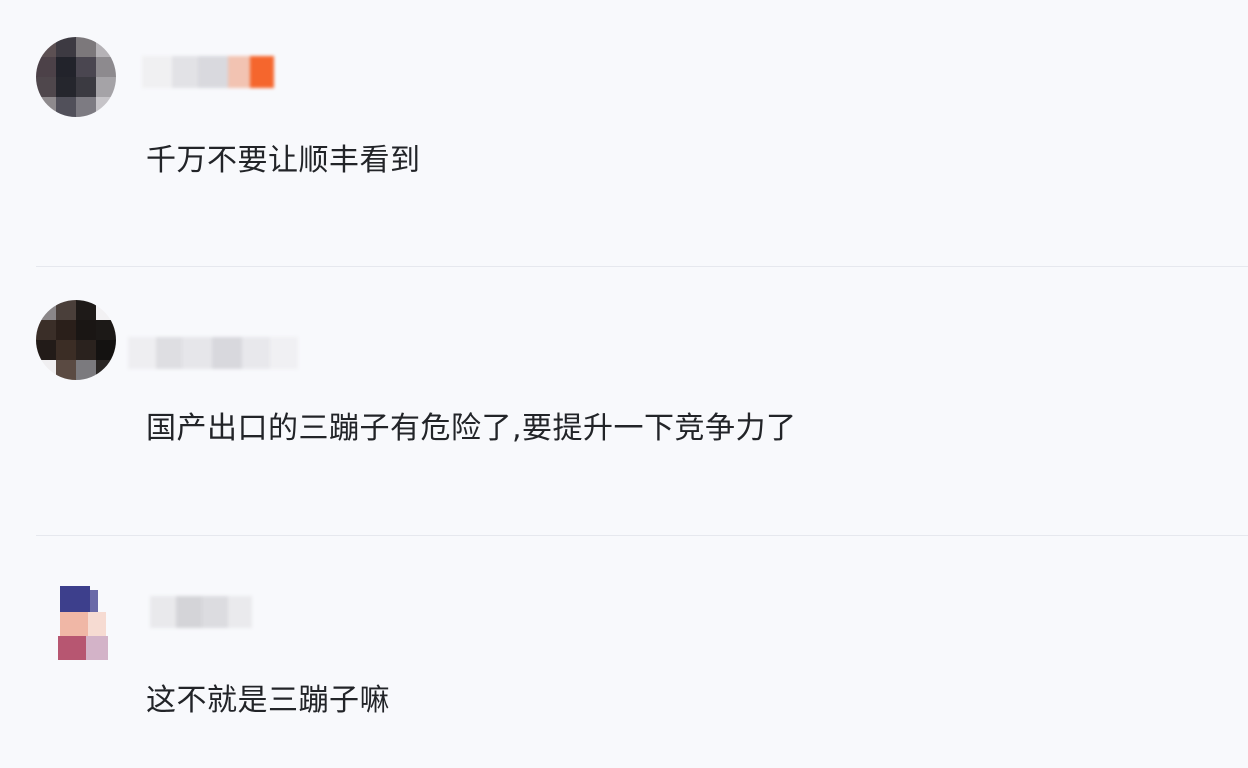  I want to click on comment-text: 这不就是三蹦子嘛, so click(268, 700).